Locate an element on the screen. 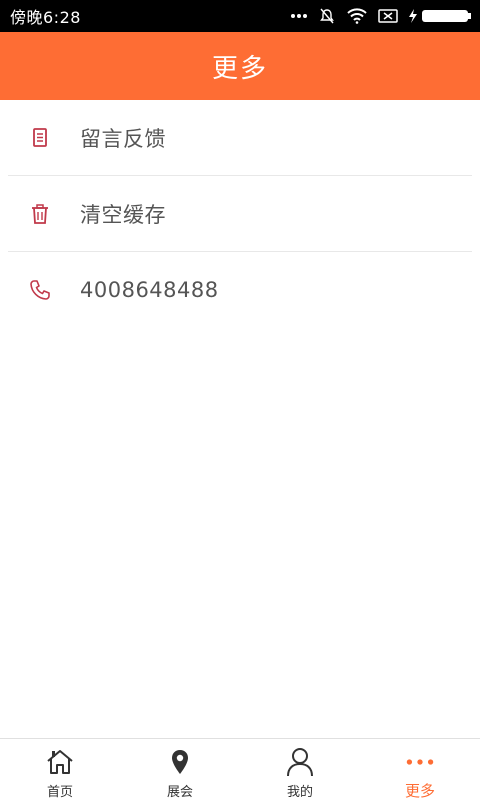 This screenshot has width=480, height=801. user-icon is located at coordinates (300, 762).